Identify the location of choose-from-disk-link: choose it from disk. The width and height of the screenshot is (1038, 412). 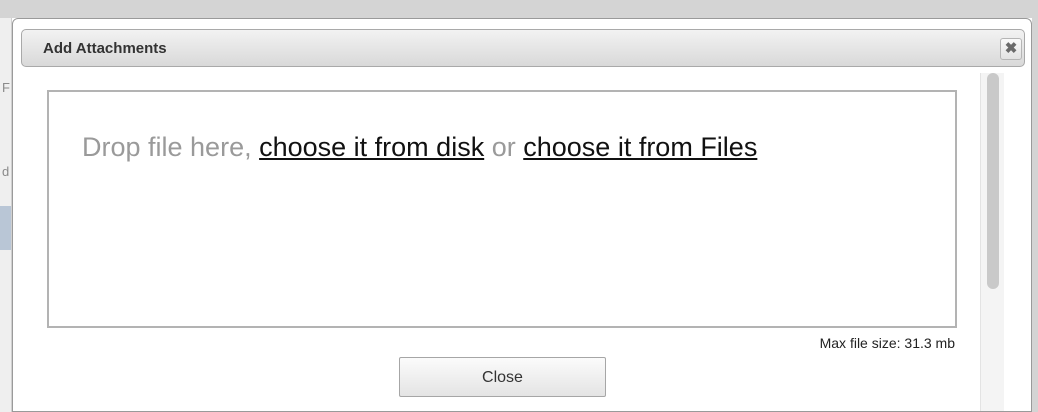
(371, 147).